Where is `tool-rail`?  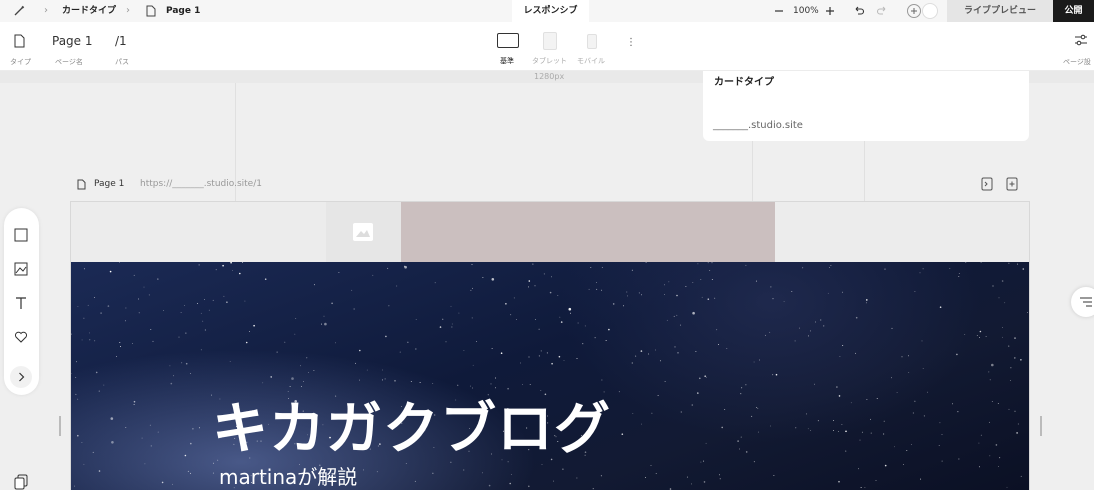
tool-rail is located at coordinates (21, 301).